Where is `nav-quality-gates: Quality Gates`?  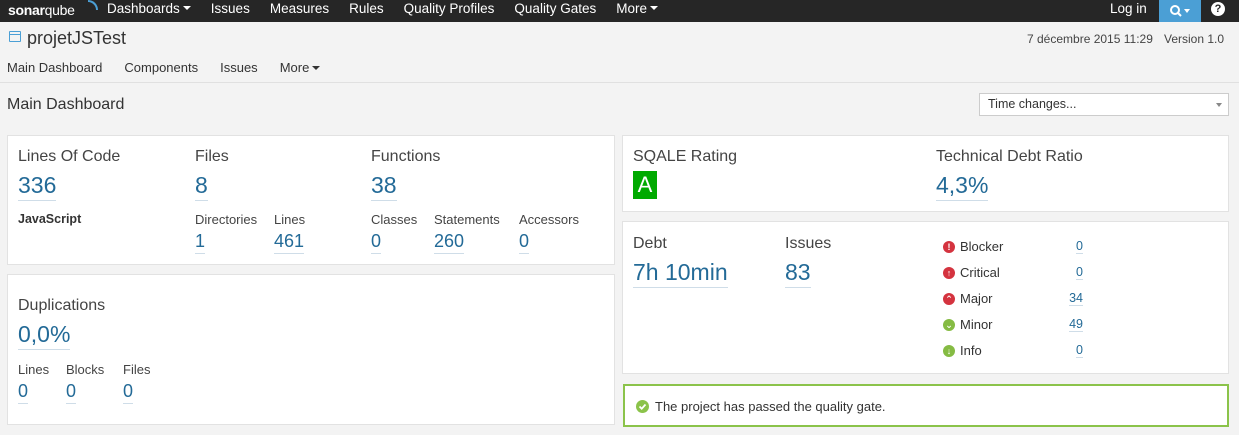
nav-quality-gates: Quality Gates is located at coordinates (555, 11).